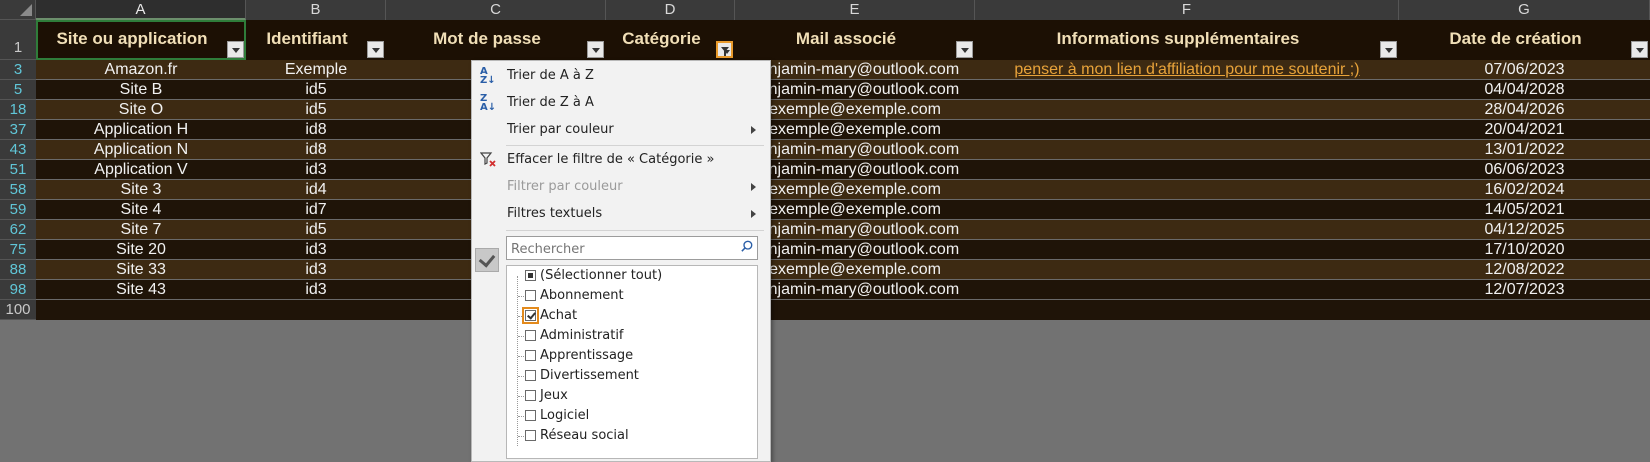 The width and height of the screenshot is (1650, 462). What do you see at coordinates (18, 40) in the screenshot?
I see `row-number-header: 1` at bounding box center [18, 40].